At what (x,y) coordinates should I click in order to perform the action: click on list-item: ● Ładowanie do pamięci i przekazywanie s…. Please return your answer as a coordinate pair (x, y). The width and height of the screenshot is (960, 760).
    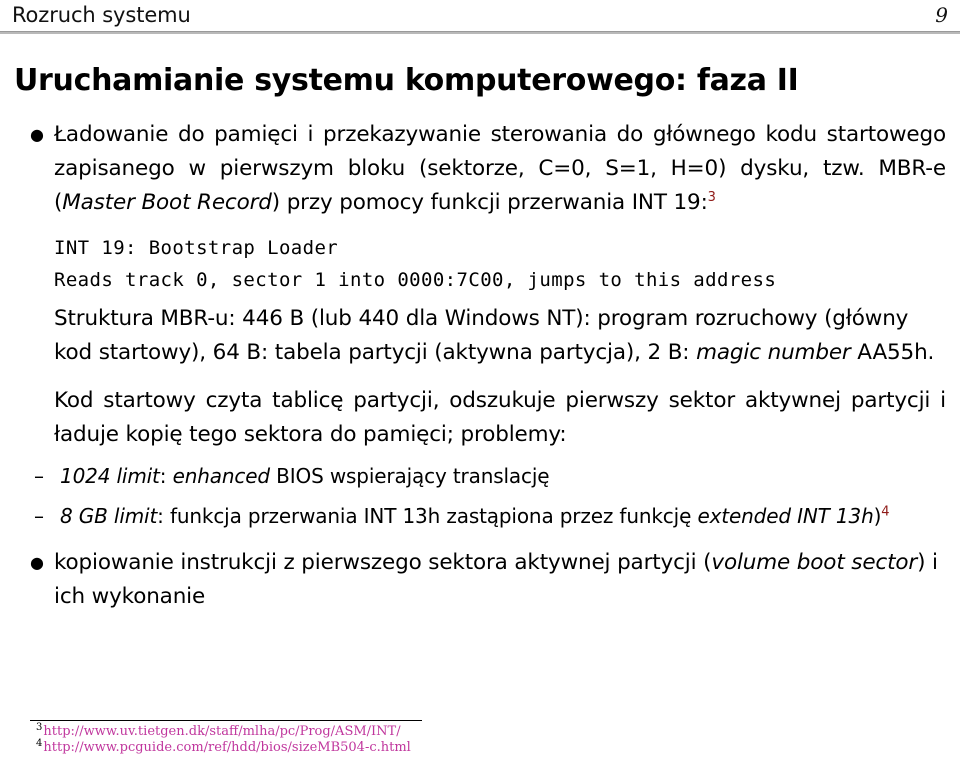
    Looking at the image, I should click on (480, 169).